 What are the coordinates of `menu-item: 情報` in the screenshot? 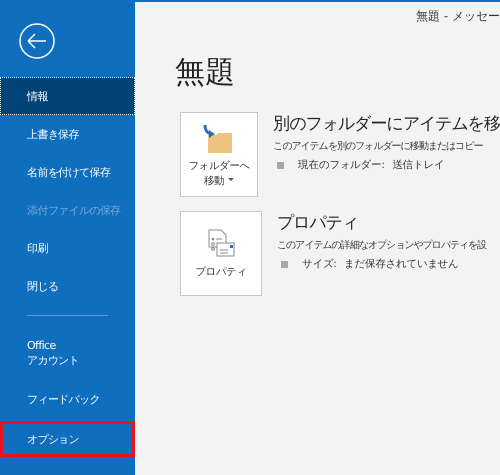 It's located at (67, 96).